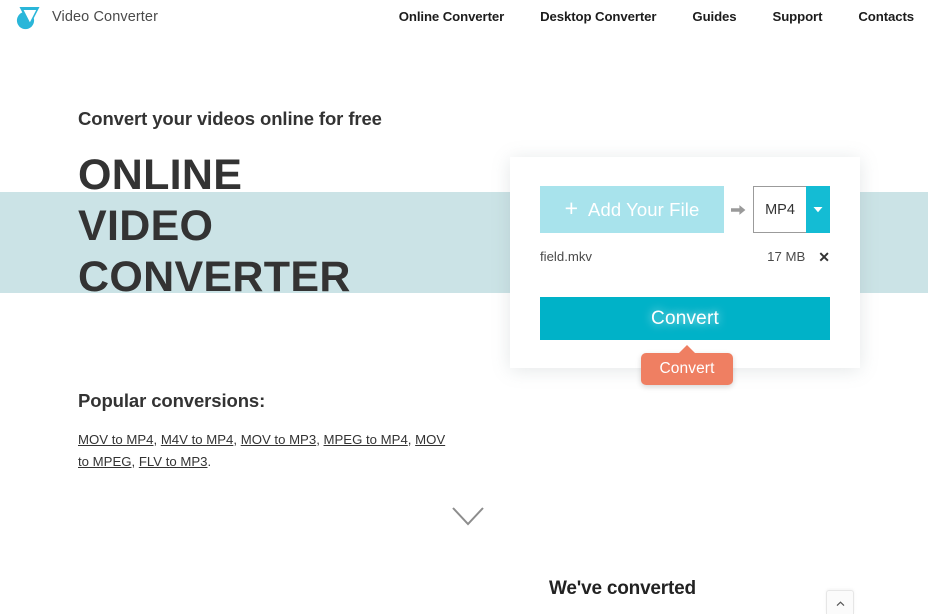 This screenshot has width=928, height=614. I want to click on popular-link-mov-to-mp4: MOV to MP4, so click(115, 439).